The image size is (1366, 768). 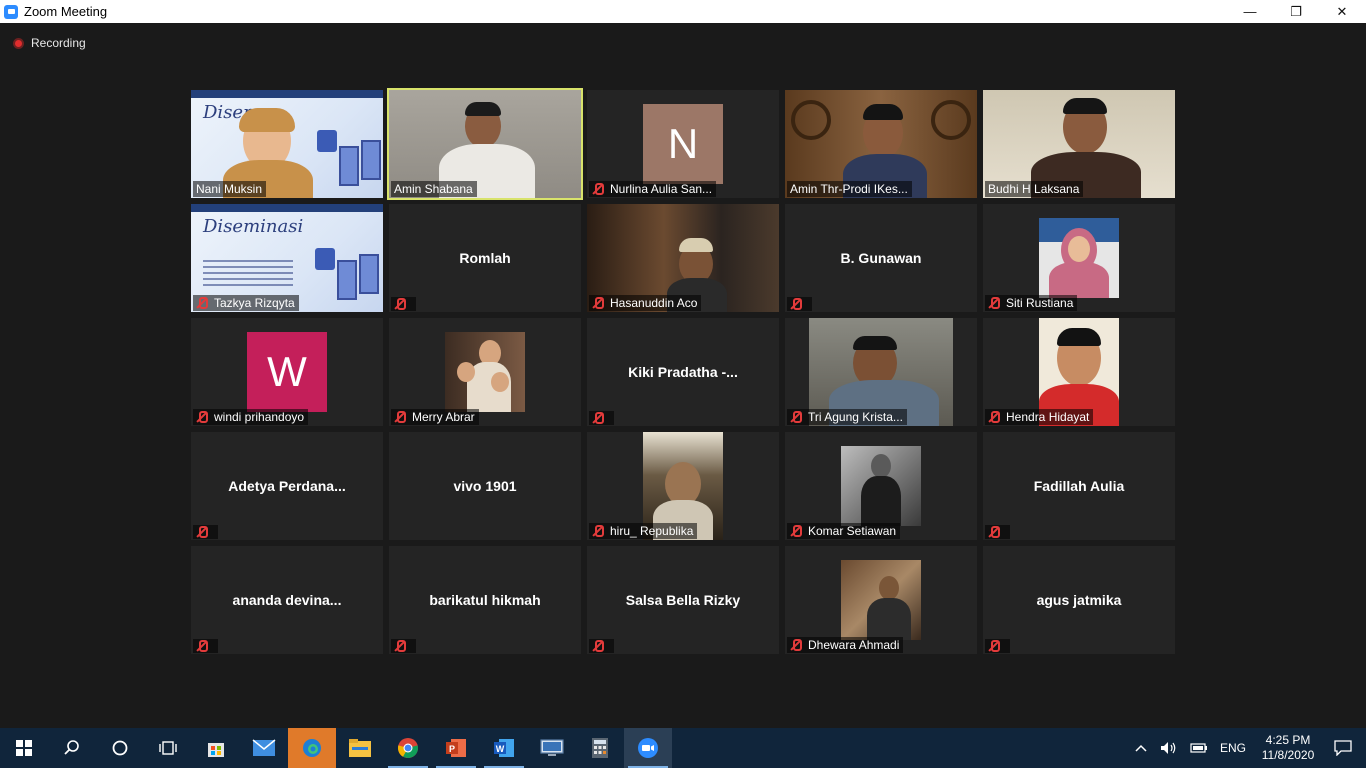 I want to click on volume-icon, so click(x=1169, y=748).